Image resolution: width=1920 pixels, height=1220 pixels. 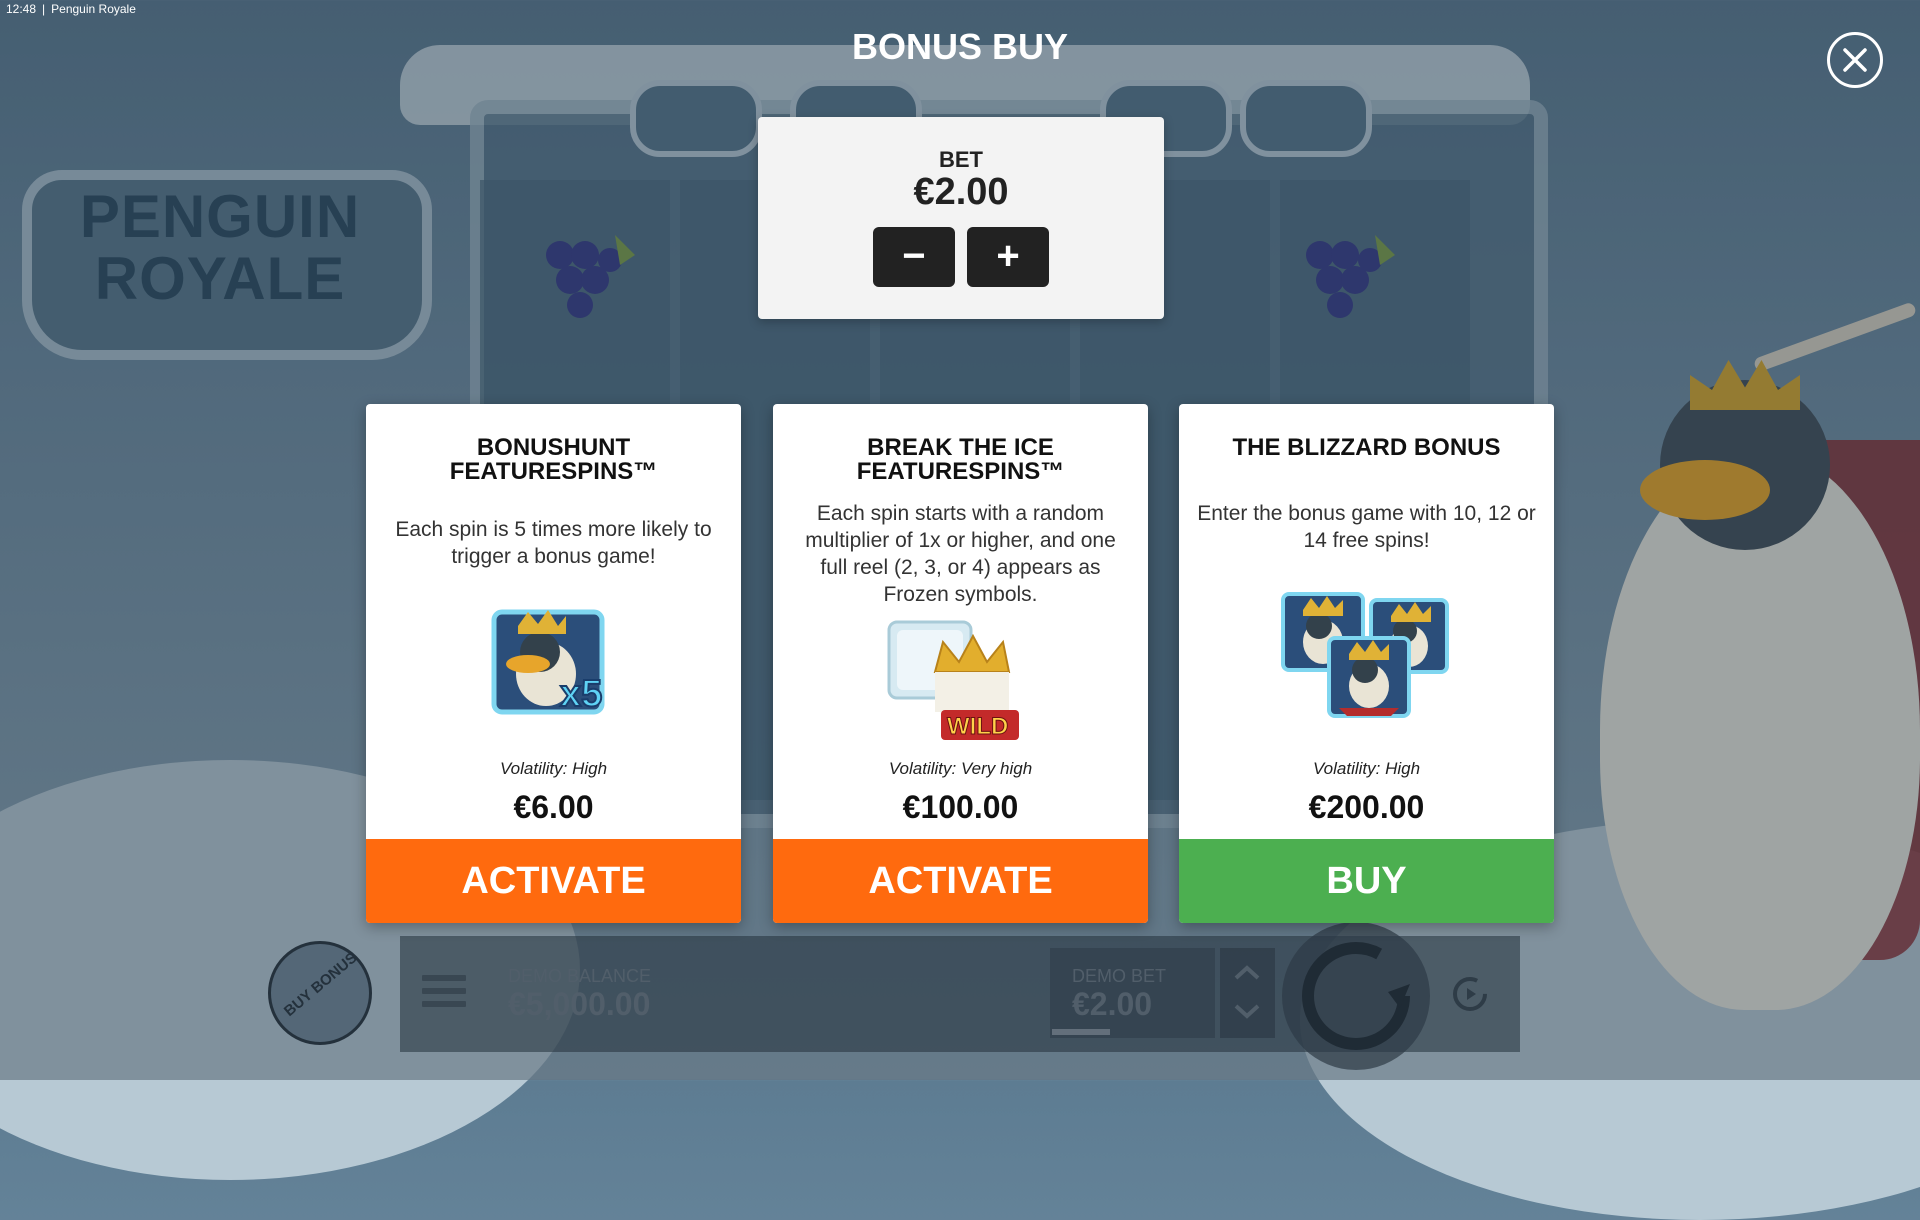 I want to click on buy-button: BUY, so click(x=1366, y=881).